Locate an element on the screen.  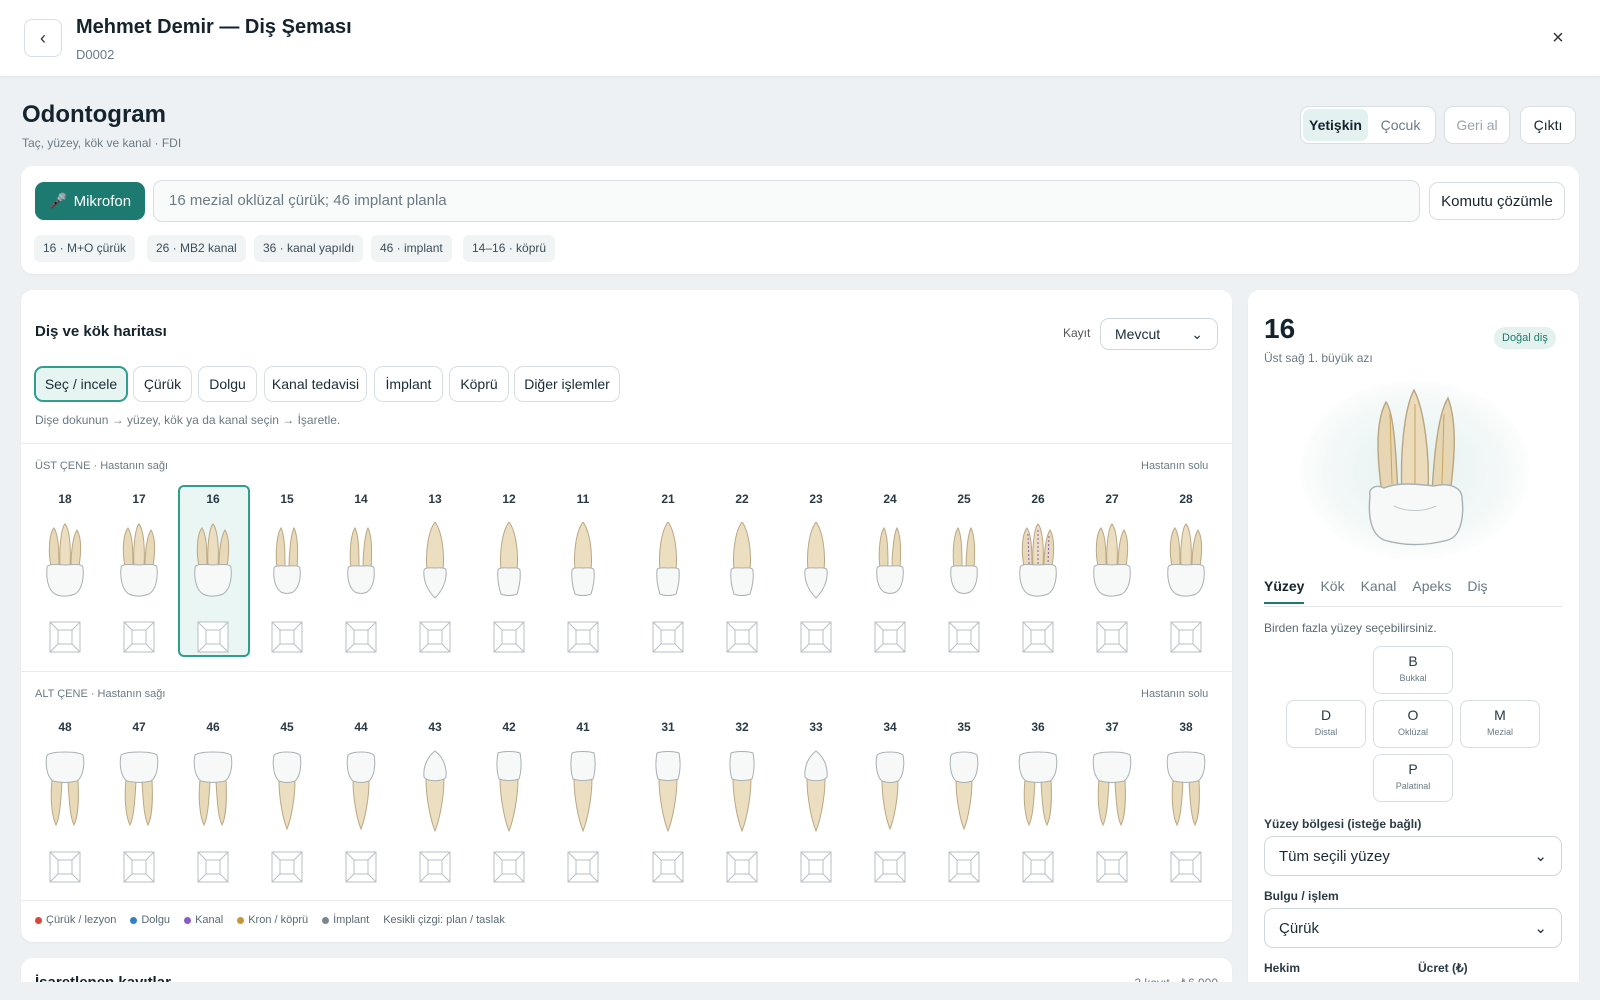
finding-select: Çürük ⌄ is located at coordinates (1413, 928).